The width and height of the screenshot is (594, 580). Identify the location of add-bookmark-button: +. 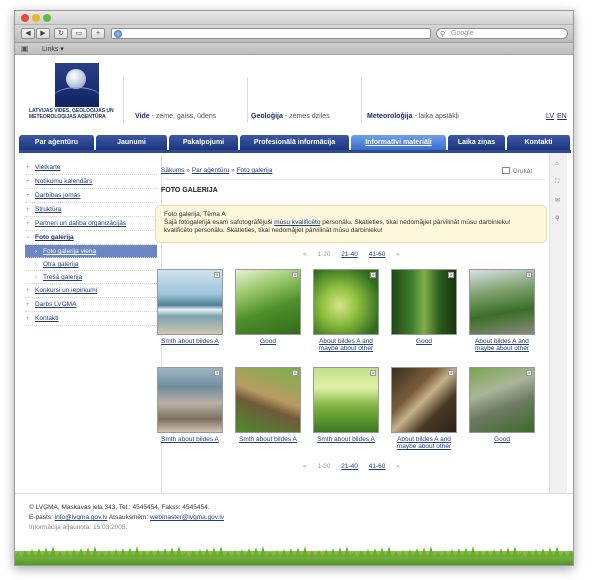
(98, 33).